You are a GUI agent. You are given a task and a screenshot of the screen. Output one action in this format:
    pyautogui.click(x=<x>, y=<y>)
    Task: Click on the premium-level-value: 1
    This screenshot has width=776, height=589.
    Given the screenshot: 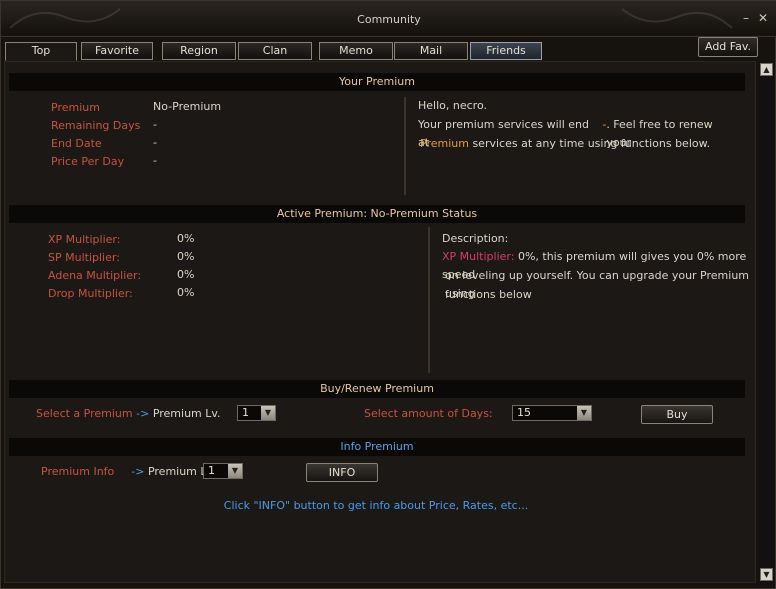 What is the action you would take?
    pyautogui.click(x=245, y=412)
    